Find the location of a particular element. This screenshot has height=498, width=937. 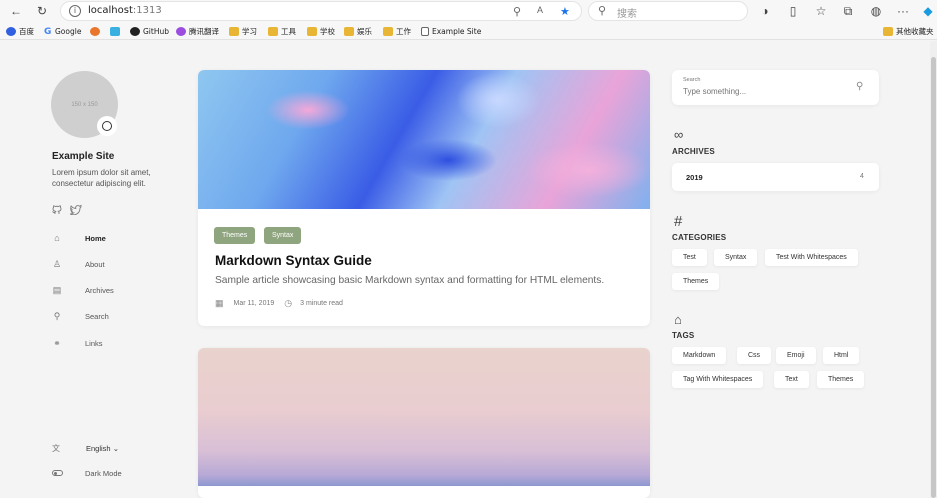

language-label: English ⌄ is located at coordinates (102, 448).